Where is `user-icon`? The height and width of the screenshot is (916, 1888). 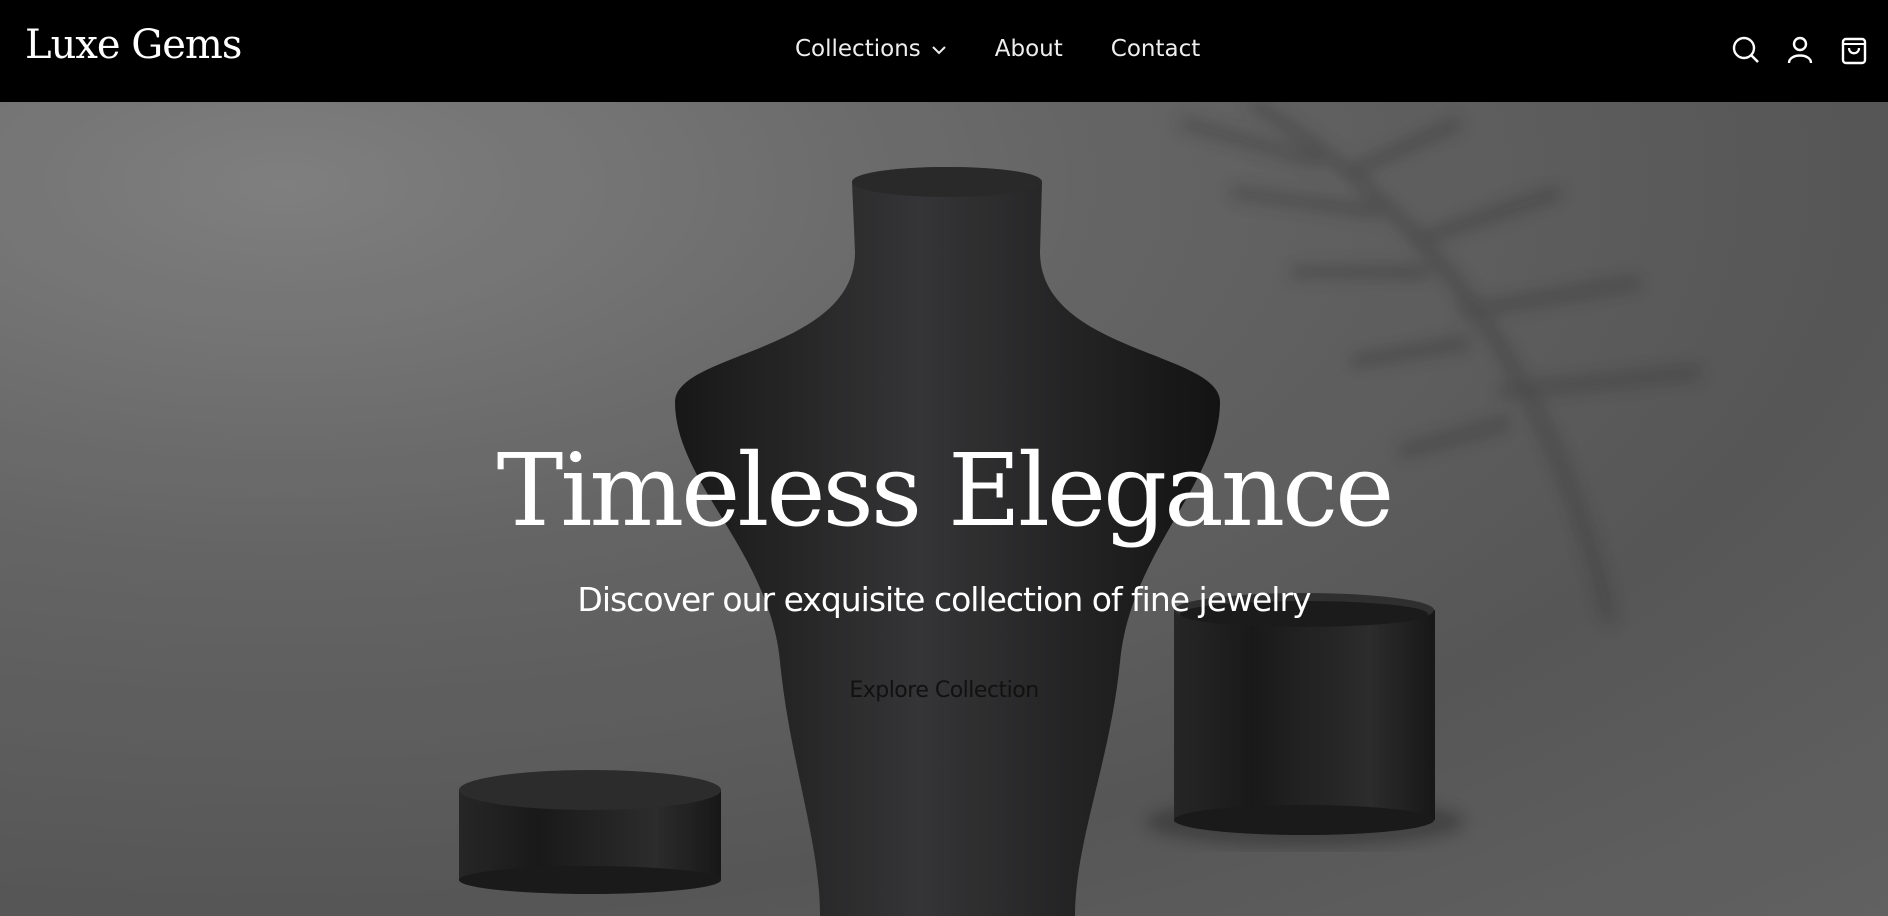
user-icon is located at coordinates (1800, 52).